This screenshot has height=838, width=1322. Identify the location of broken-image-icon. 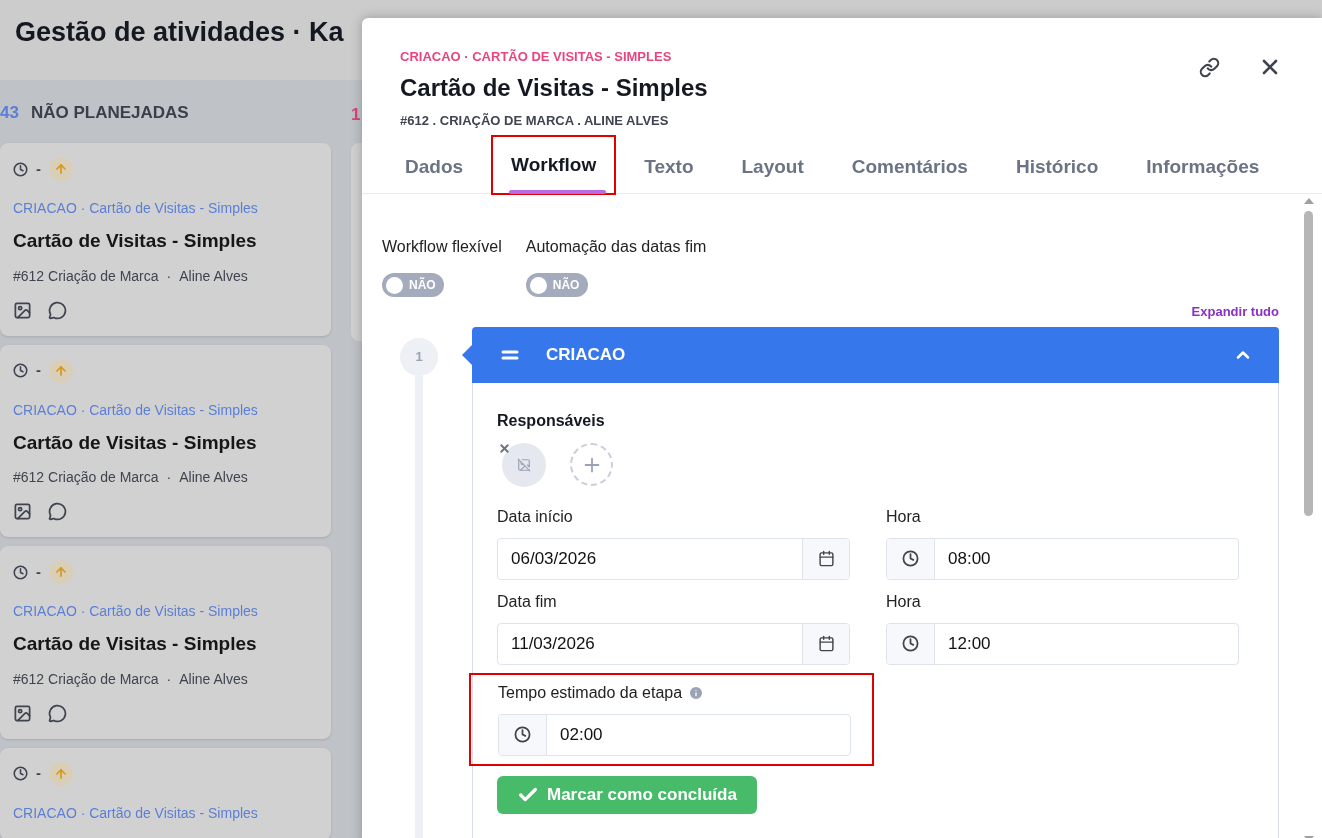
(524, 464).